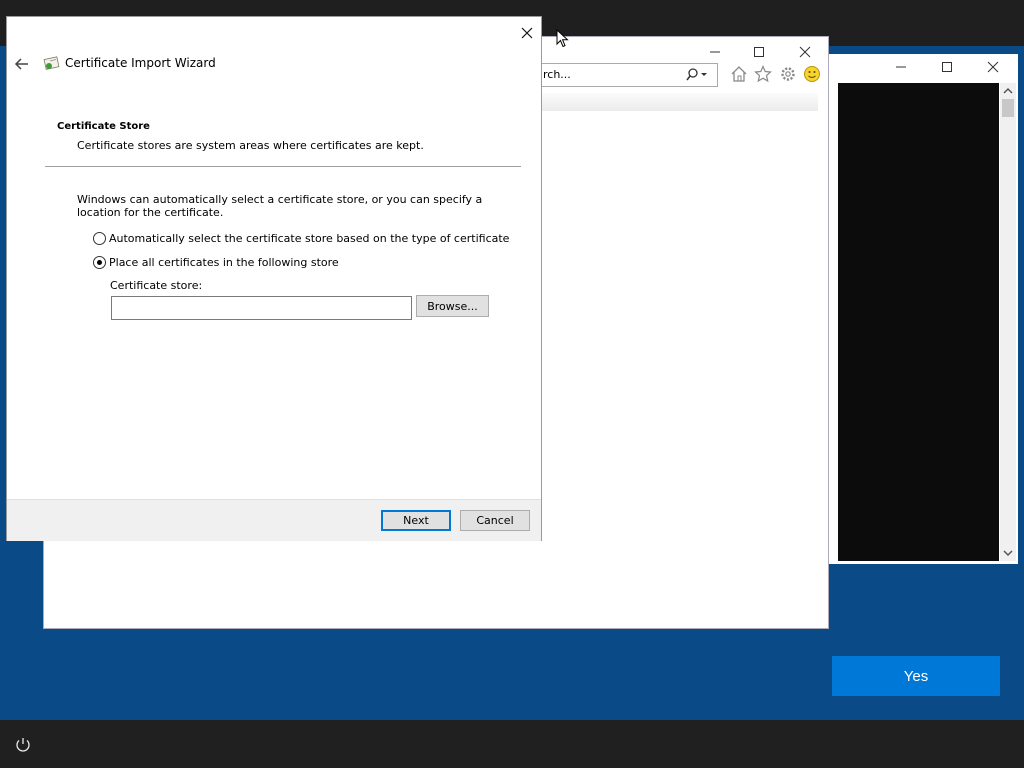 This screenshot has height=768, width=1024. I want to click on smiley-icon, so click(812, 74).